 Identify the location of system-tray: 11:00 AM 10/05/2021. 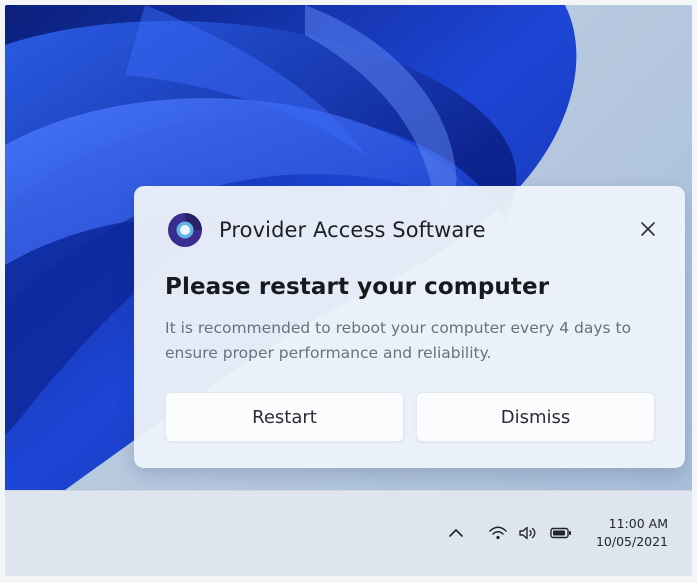
(558, 533).